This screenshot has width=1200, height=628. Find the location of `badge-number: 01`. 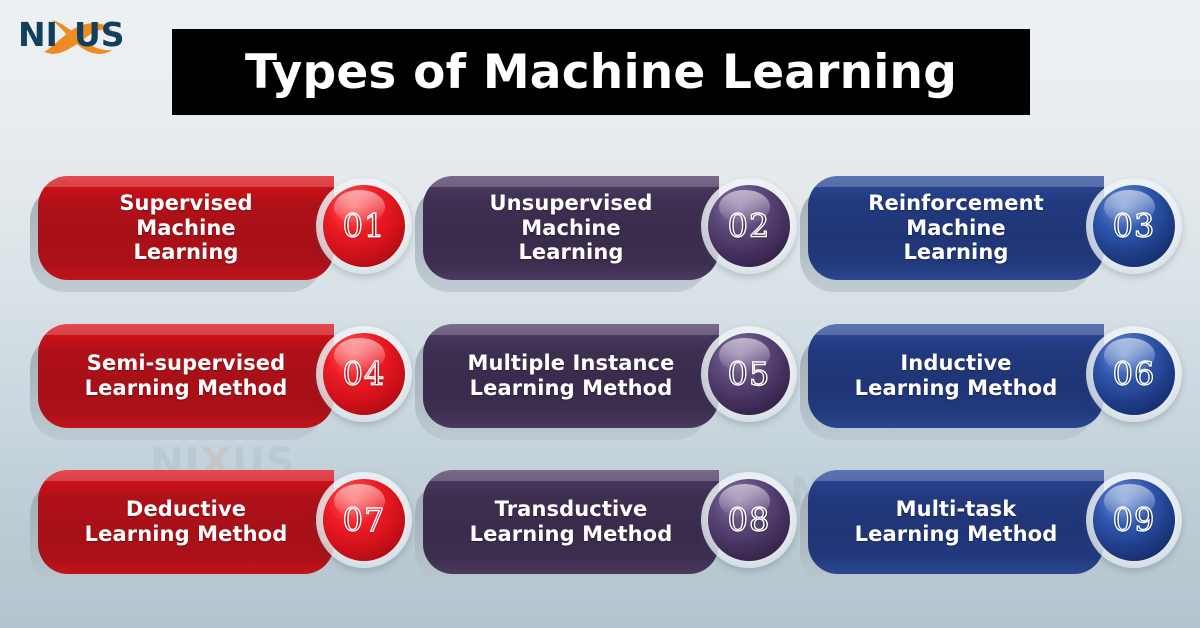

badge-number: 01 is located at coordinates (364, 225).